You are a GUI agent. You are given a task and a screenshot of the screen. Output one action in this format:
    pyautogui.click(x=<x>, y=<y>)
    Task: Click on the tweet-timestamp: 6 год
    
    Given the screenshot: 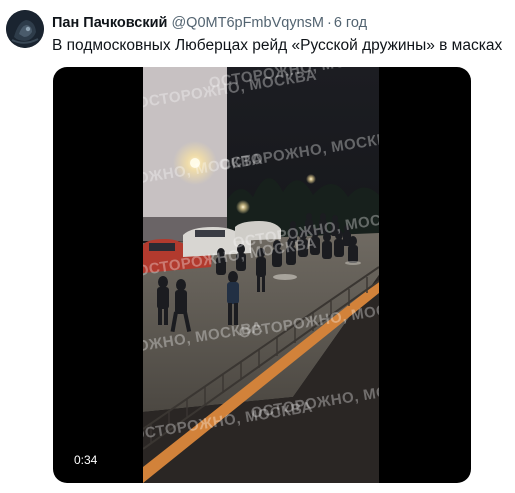 What is the action you would take?
    pyautogui.click(x=350, y=23)
    